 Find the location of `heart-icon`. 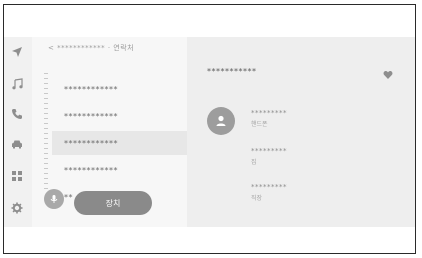

heart-icon is located at coordinates (388, 75).